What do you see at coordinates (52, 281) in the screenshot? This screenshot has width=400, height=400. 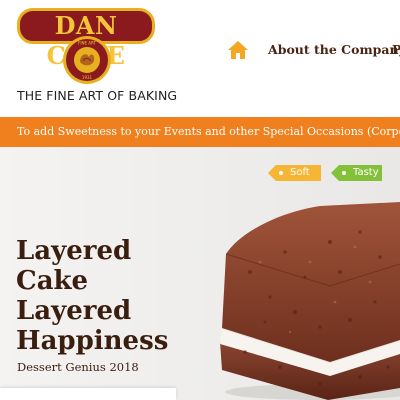 I see `hero-title-line: Cake` at bounding box center [52, 281].